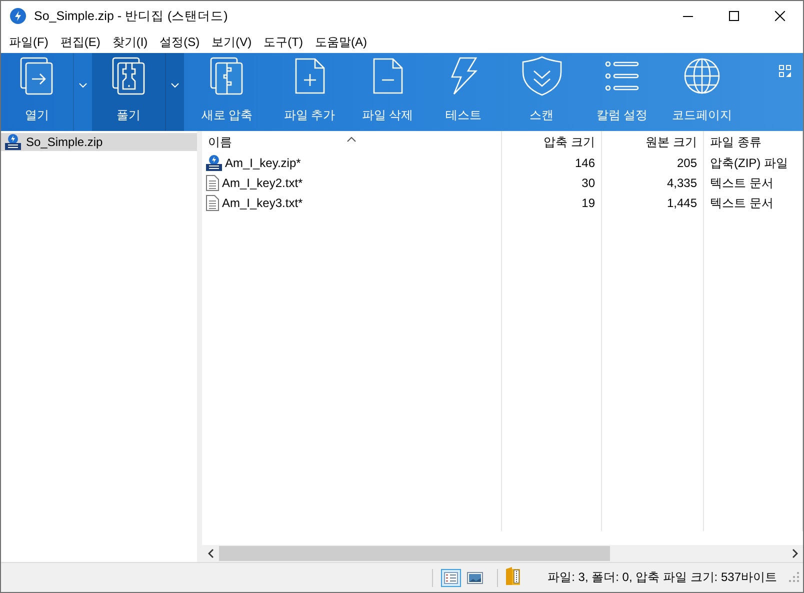 This screenshot has width=804, height=593. I want to click on layout-icon, so click(785, 71).